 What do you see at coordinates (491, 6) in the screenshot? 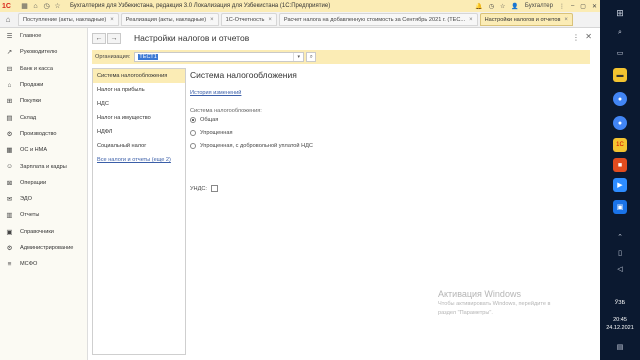
I see `clock-icon: ◷` at bounding box center [491, 6].